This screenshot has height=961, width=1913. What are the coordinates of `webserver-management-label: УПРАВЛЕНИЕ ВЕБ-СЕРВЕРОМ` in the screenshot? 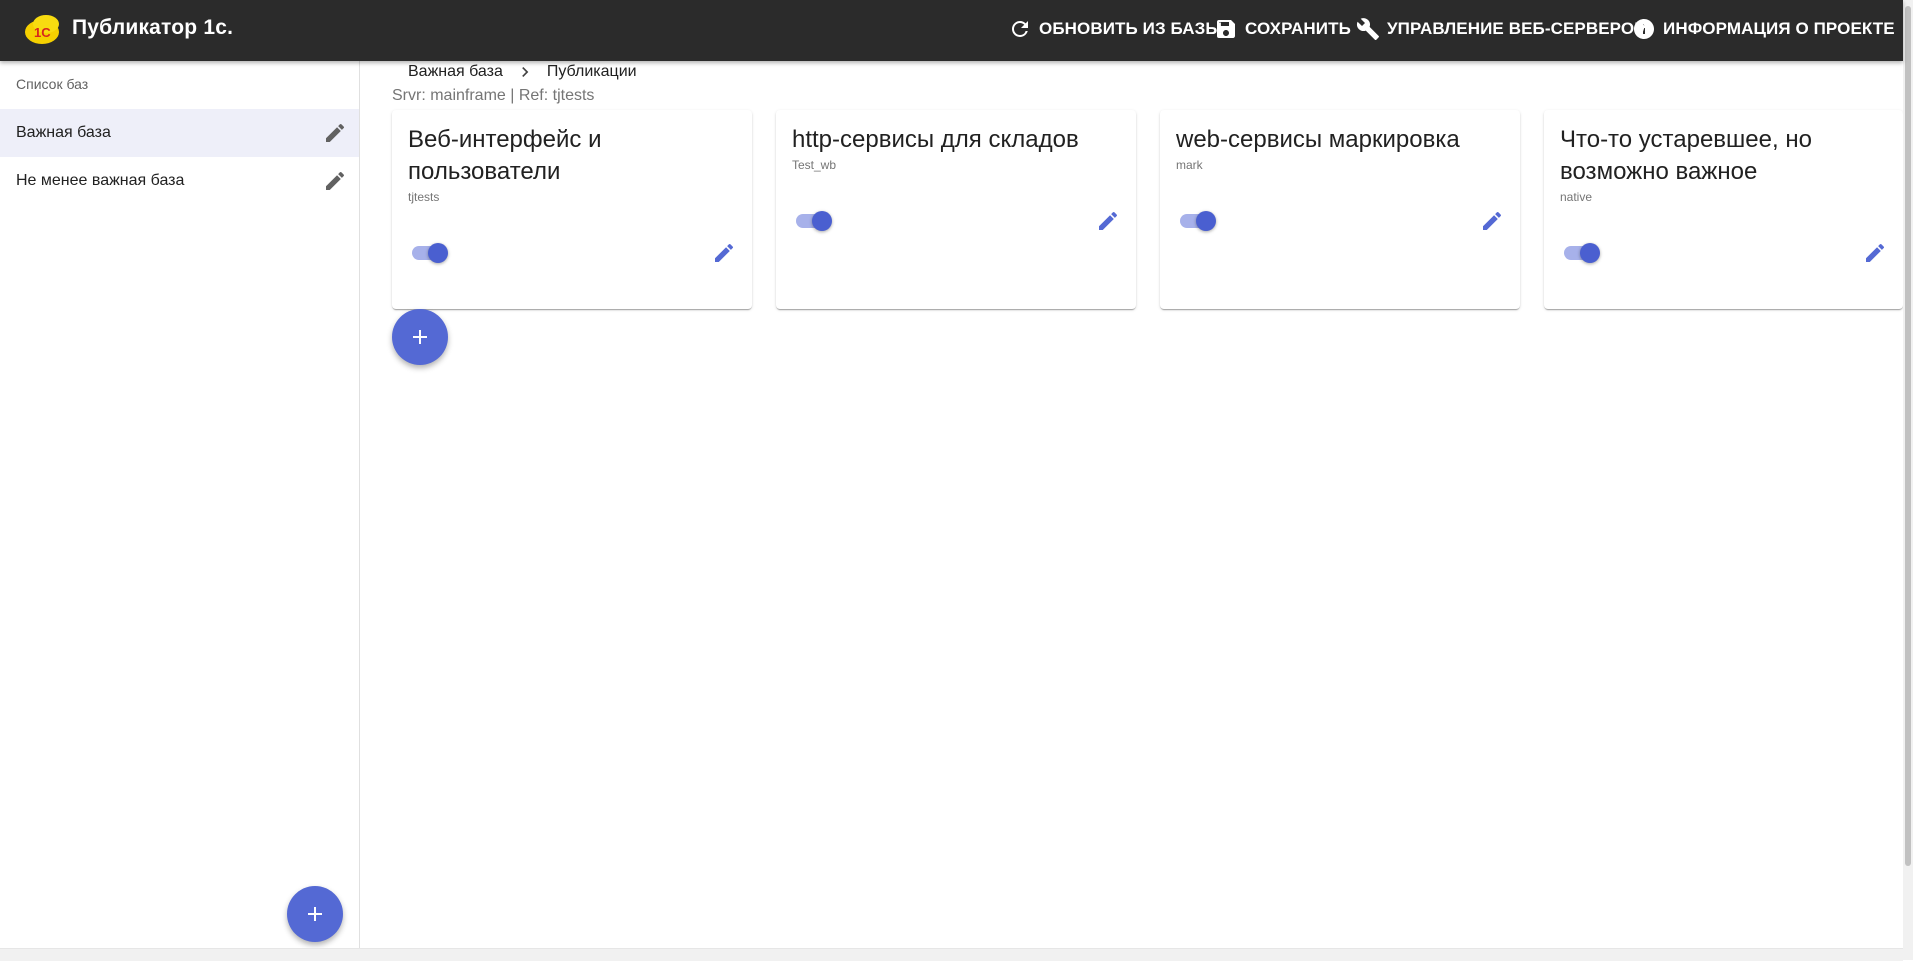 It's located at (1518, 28).